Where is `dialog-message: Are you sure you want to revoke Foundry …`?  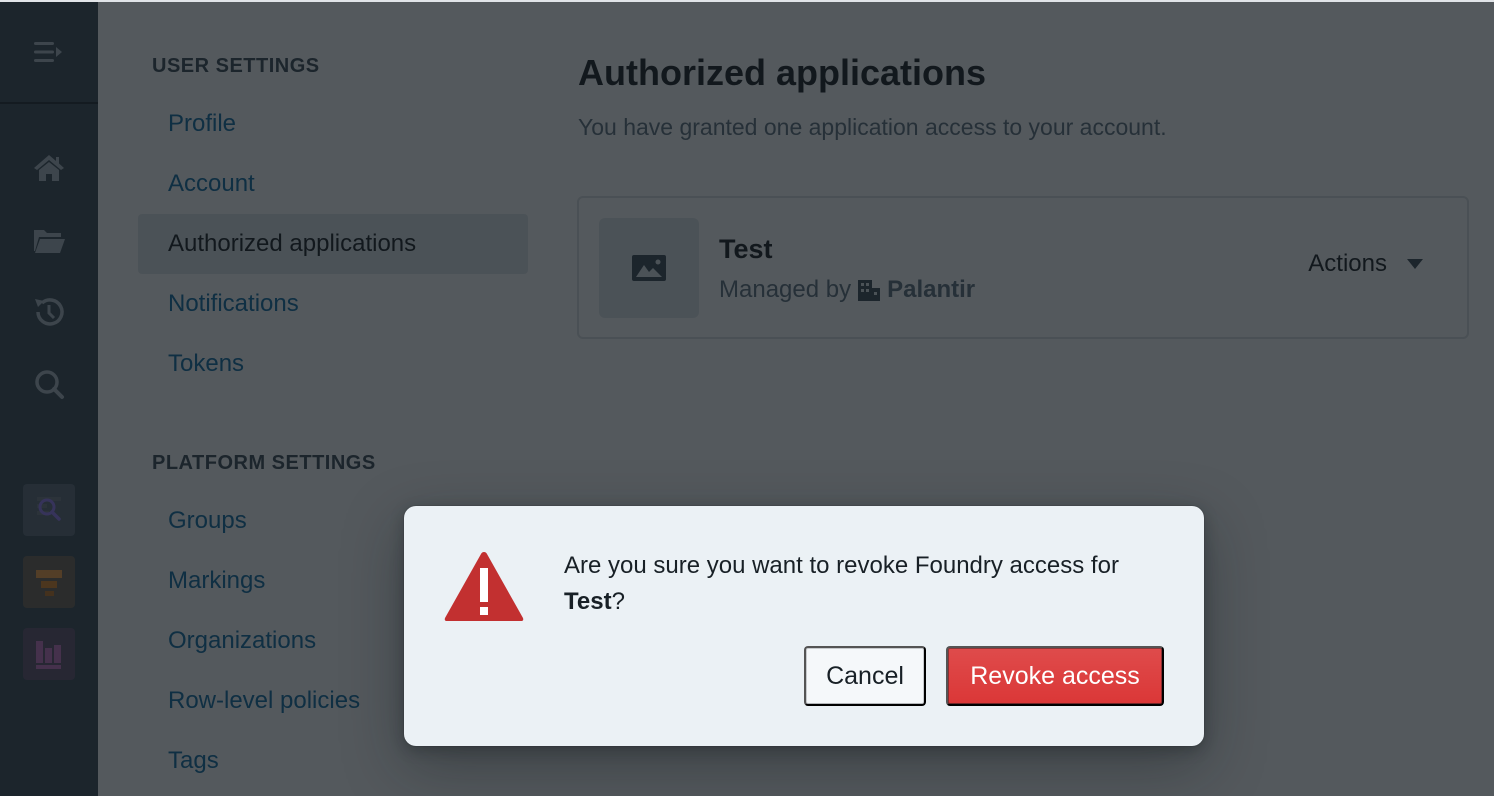 dialog-message: Are you sure you want to revoke Foundry … is located at coordinates (869, 584).